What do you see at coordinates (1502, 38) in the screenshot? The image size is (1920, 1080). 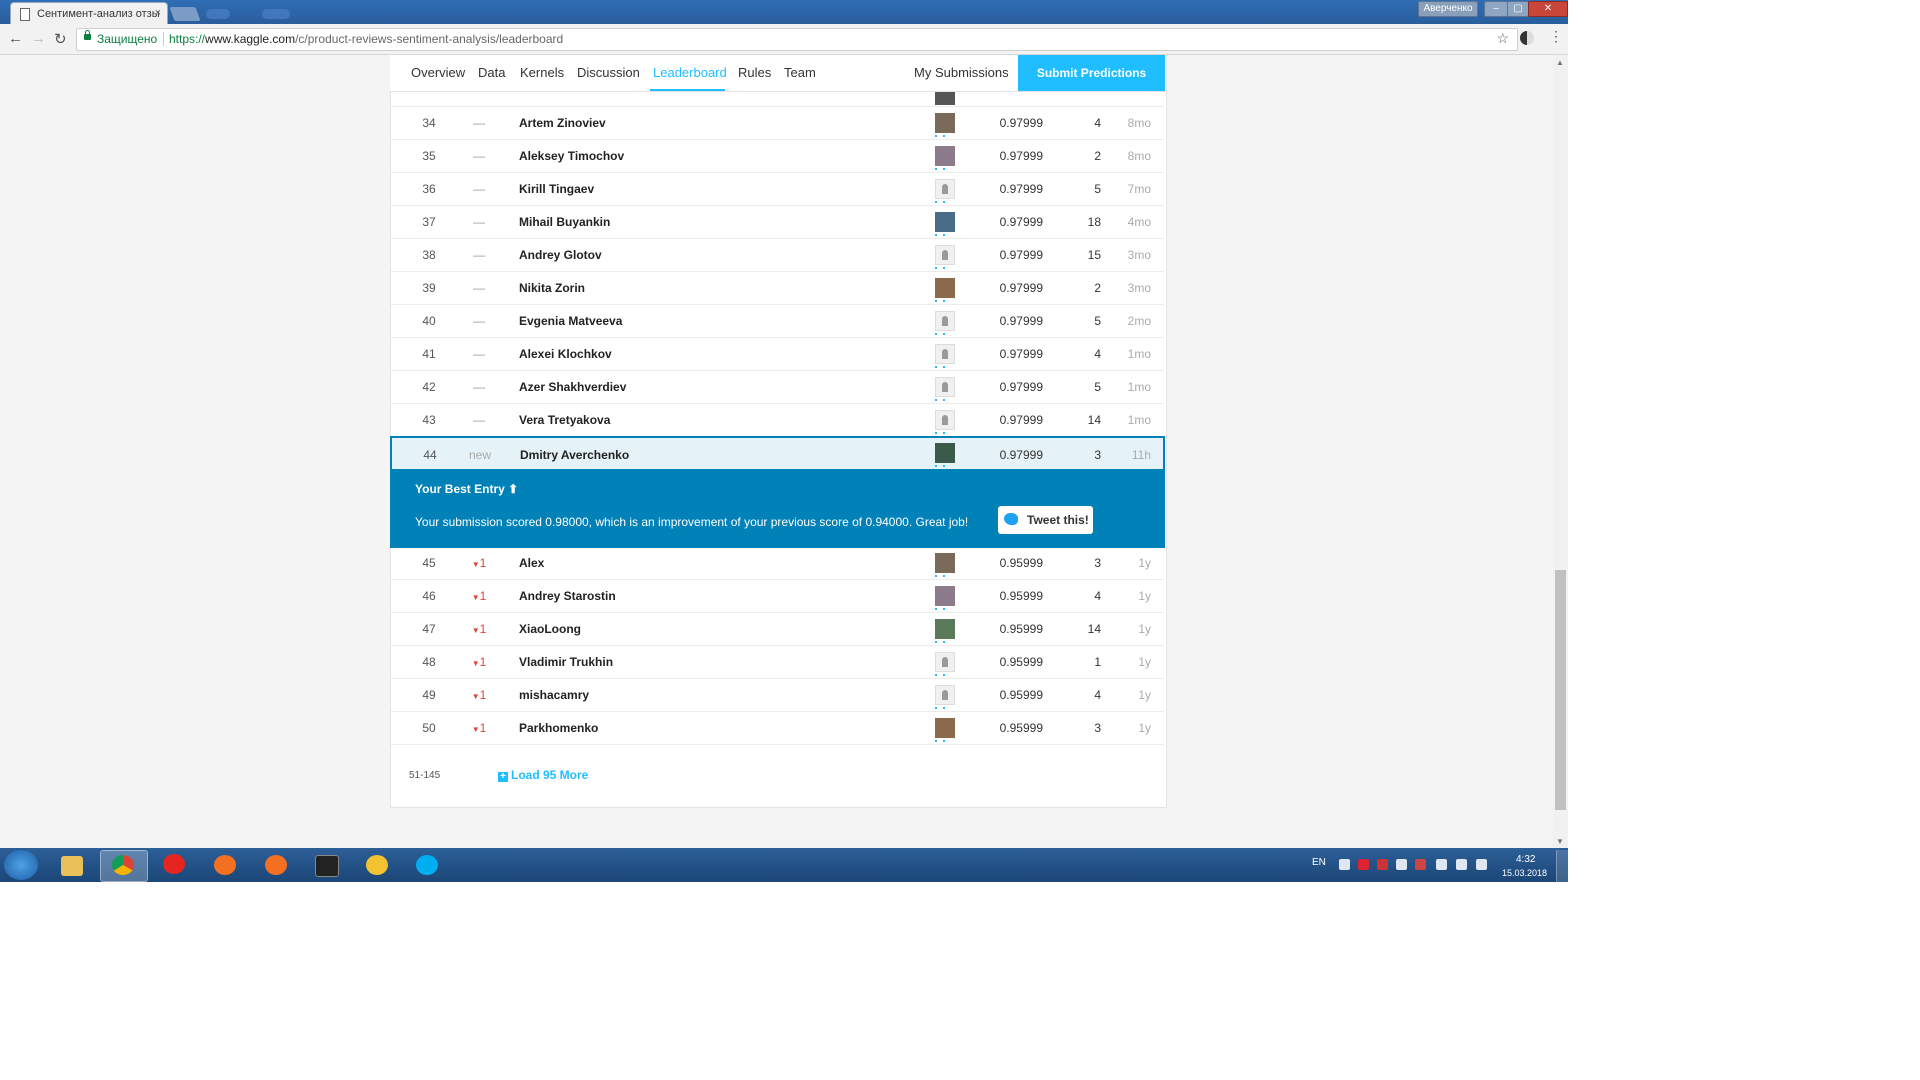 I see `bookmark-star-icon: ☆` at bounding box center [1502, 38].